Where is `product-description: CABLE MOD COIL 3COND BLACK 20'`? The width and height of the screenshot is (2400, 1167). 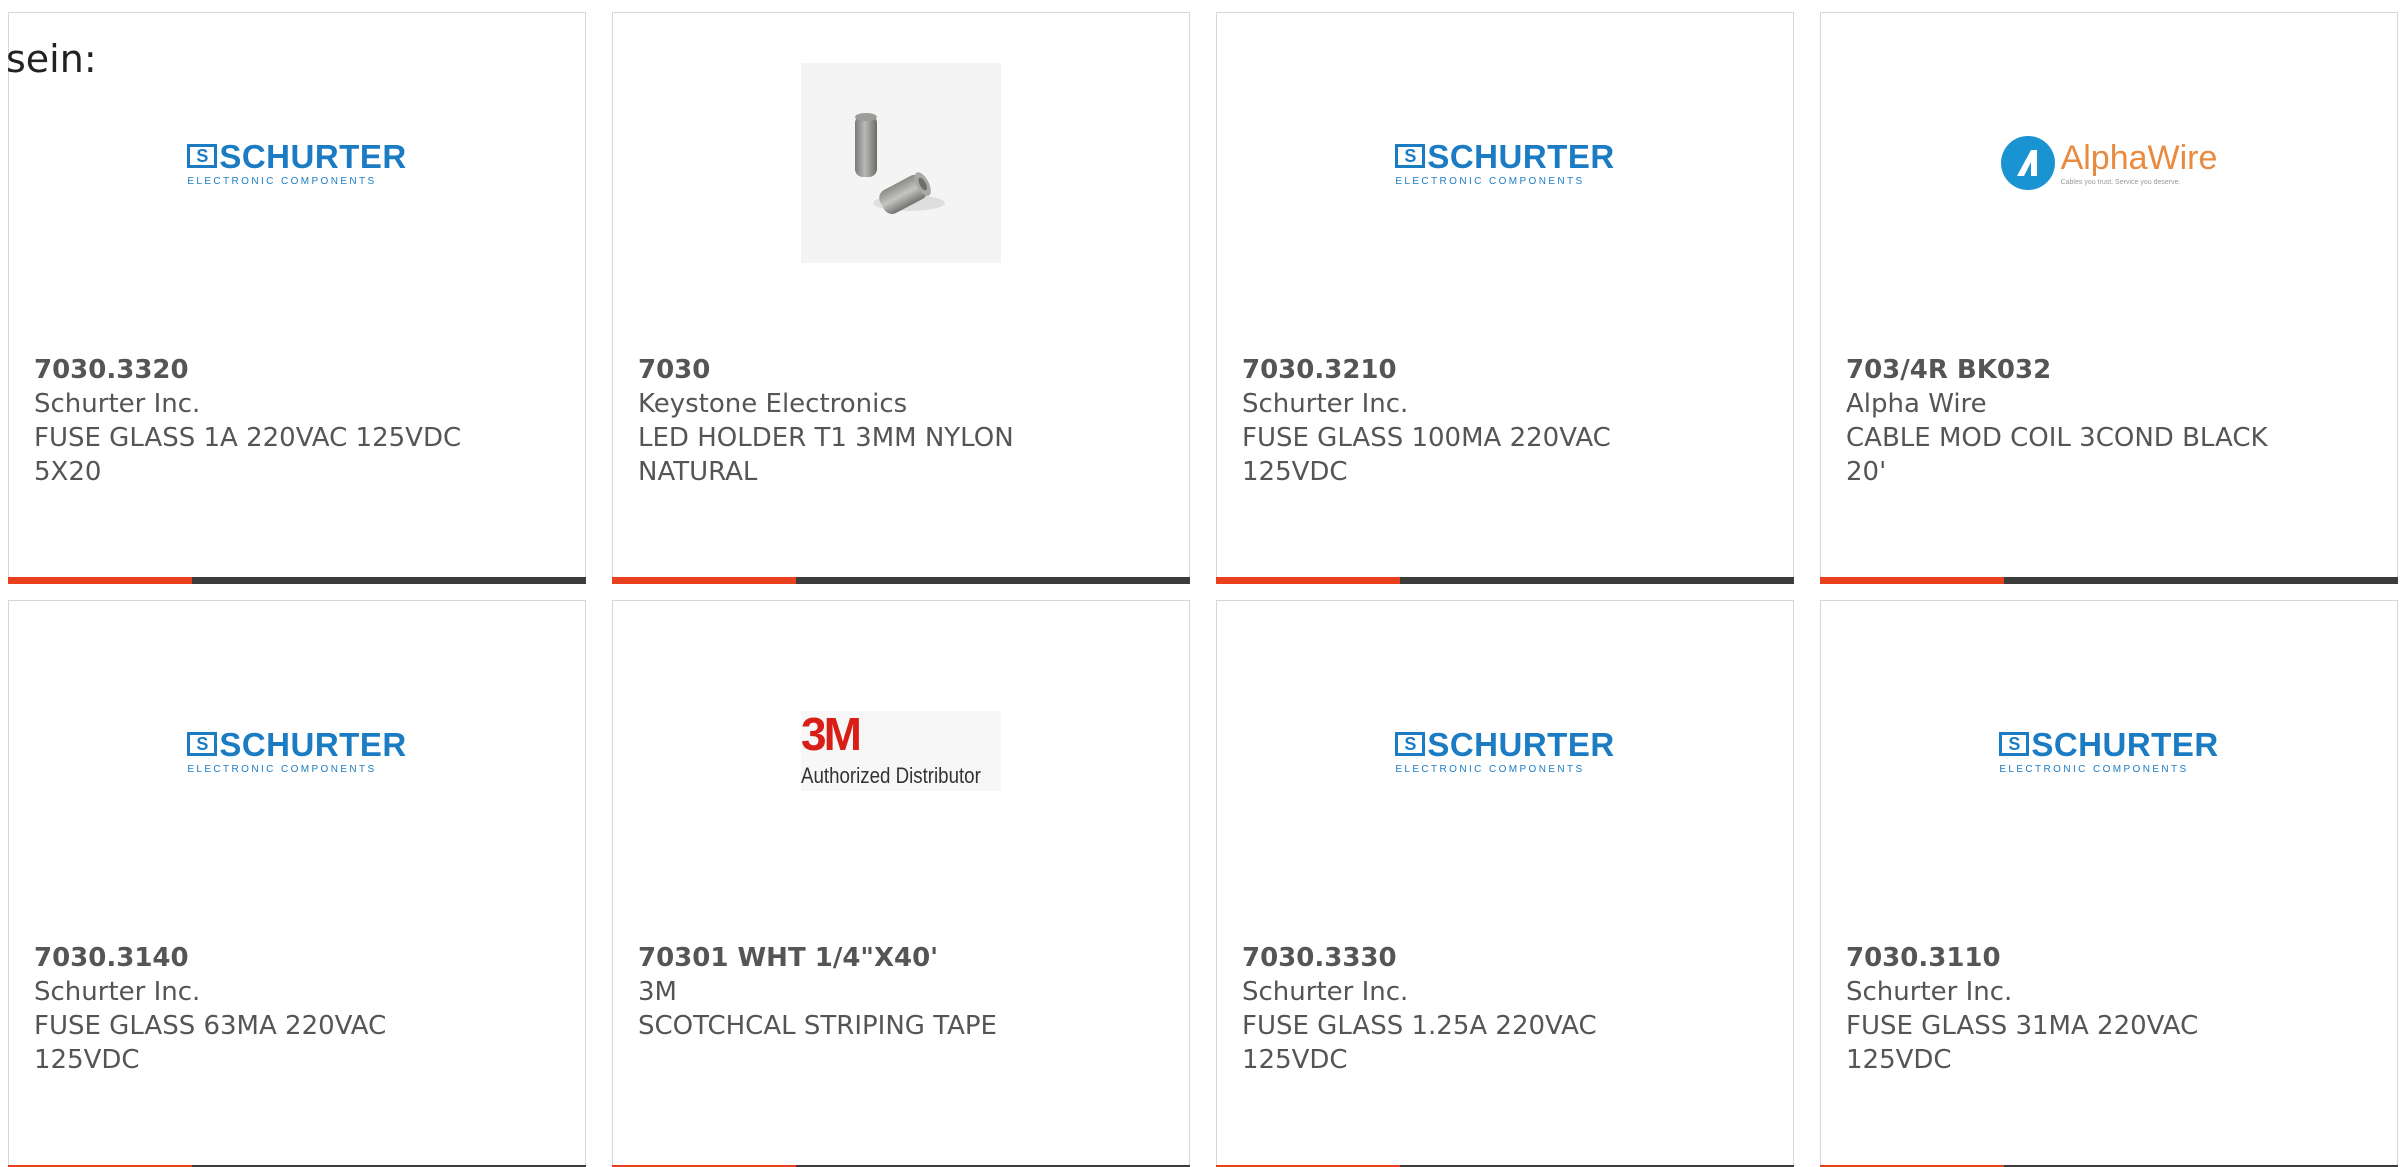 product-description: CABLE MOD COIL 3COND BLACK 20' is located at coordinates (2057, 455).